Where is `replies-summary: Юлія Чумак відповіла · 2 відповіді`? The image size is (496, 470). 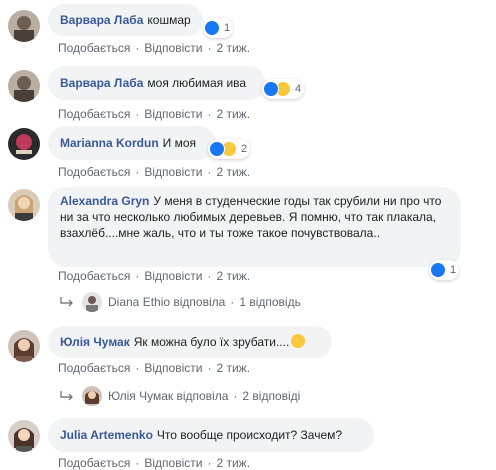 replies-summary: Юлія Чумак відповіла · 2 відповіді is located at coordinates (180, 396).